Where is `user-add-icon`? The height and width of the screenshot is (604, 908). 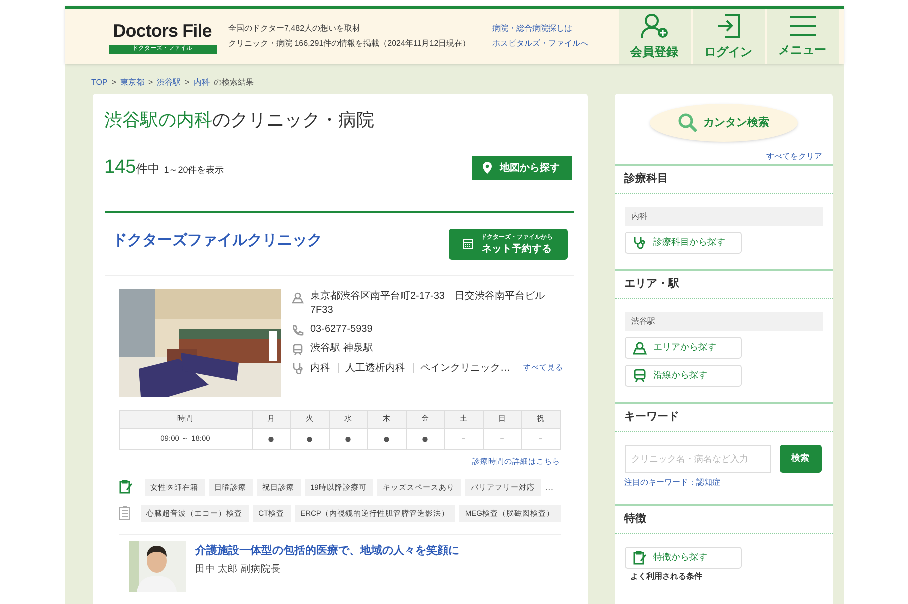
user-add-icon is located at coordinates (655, 25).